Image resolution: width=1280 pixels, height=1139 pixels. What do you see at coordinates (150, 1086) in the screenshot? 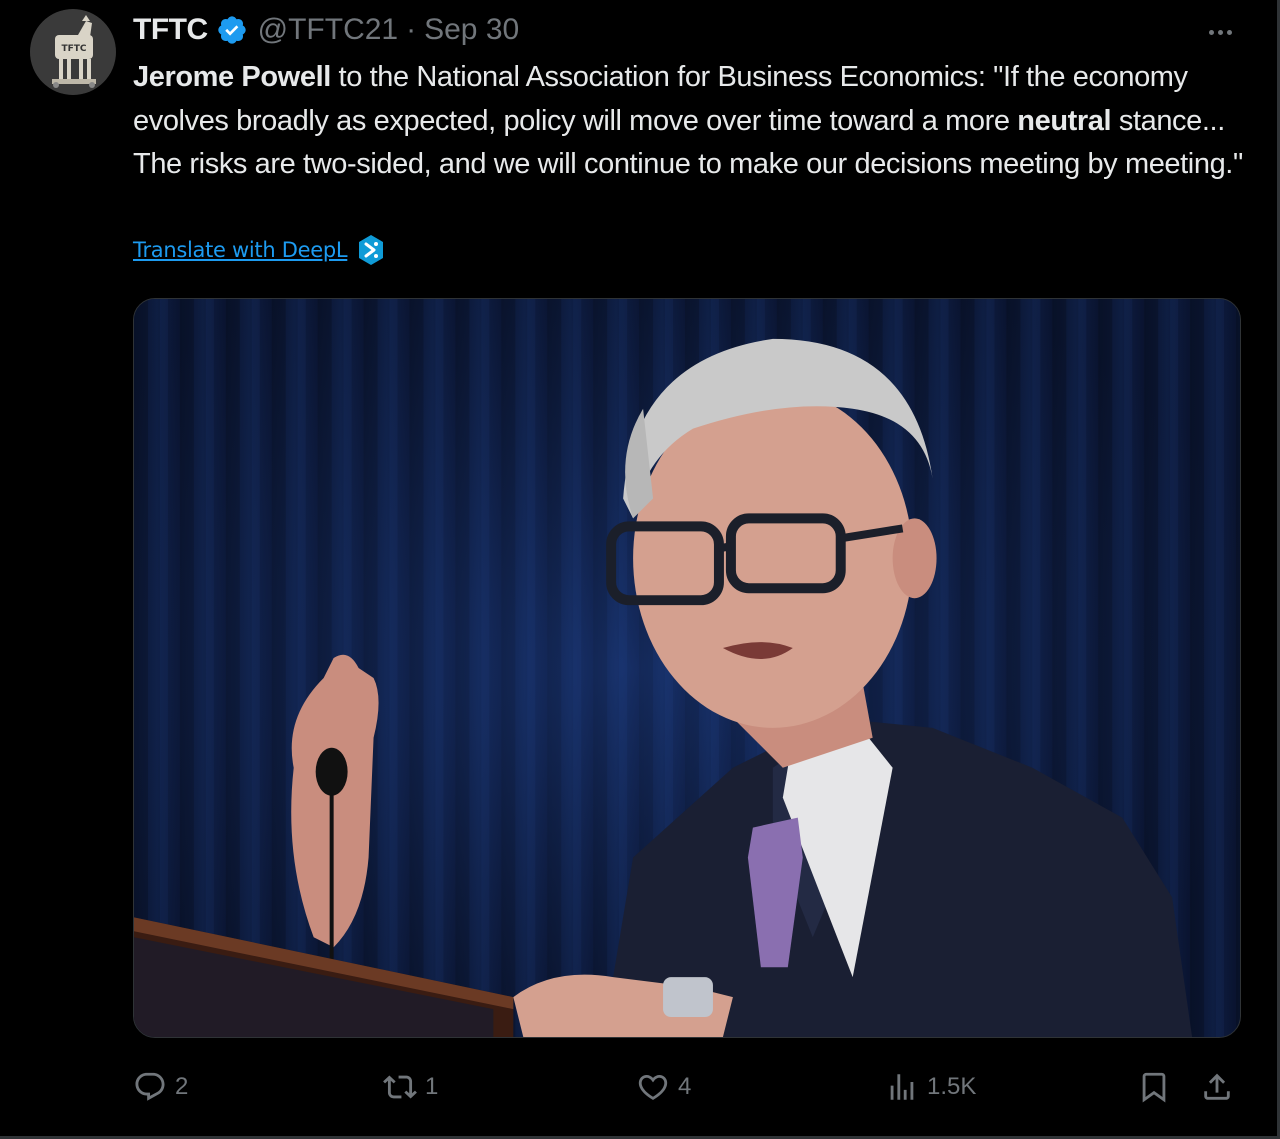
I see `reply-icon` at bounding box center [150, 1086].